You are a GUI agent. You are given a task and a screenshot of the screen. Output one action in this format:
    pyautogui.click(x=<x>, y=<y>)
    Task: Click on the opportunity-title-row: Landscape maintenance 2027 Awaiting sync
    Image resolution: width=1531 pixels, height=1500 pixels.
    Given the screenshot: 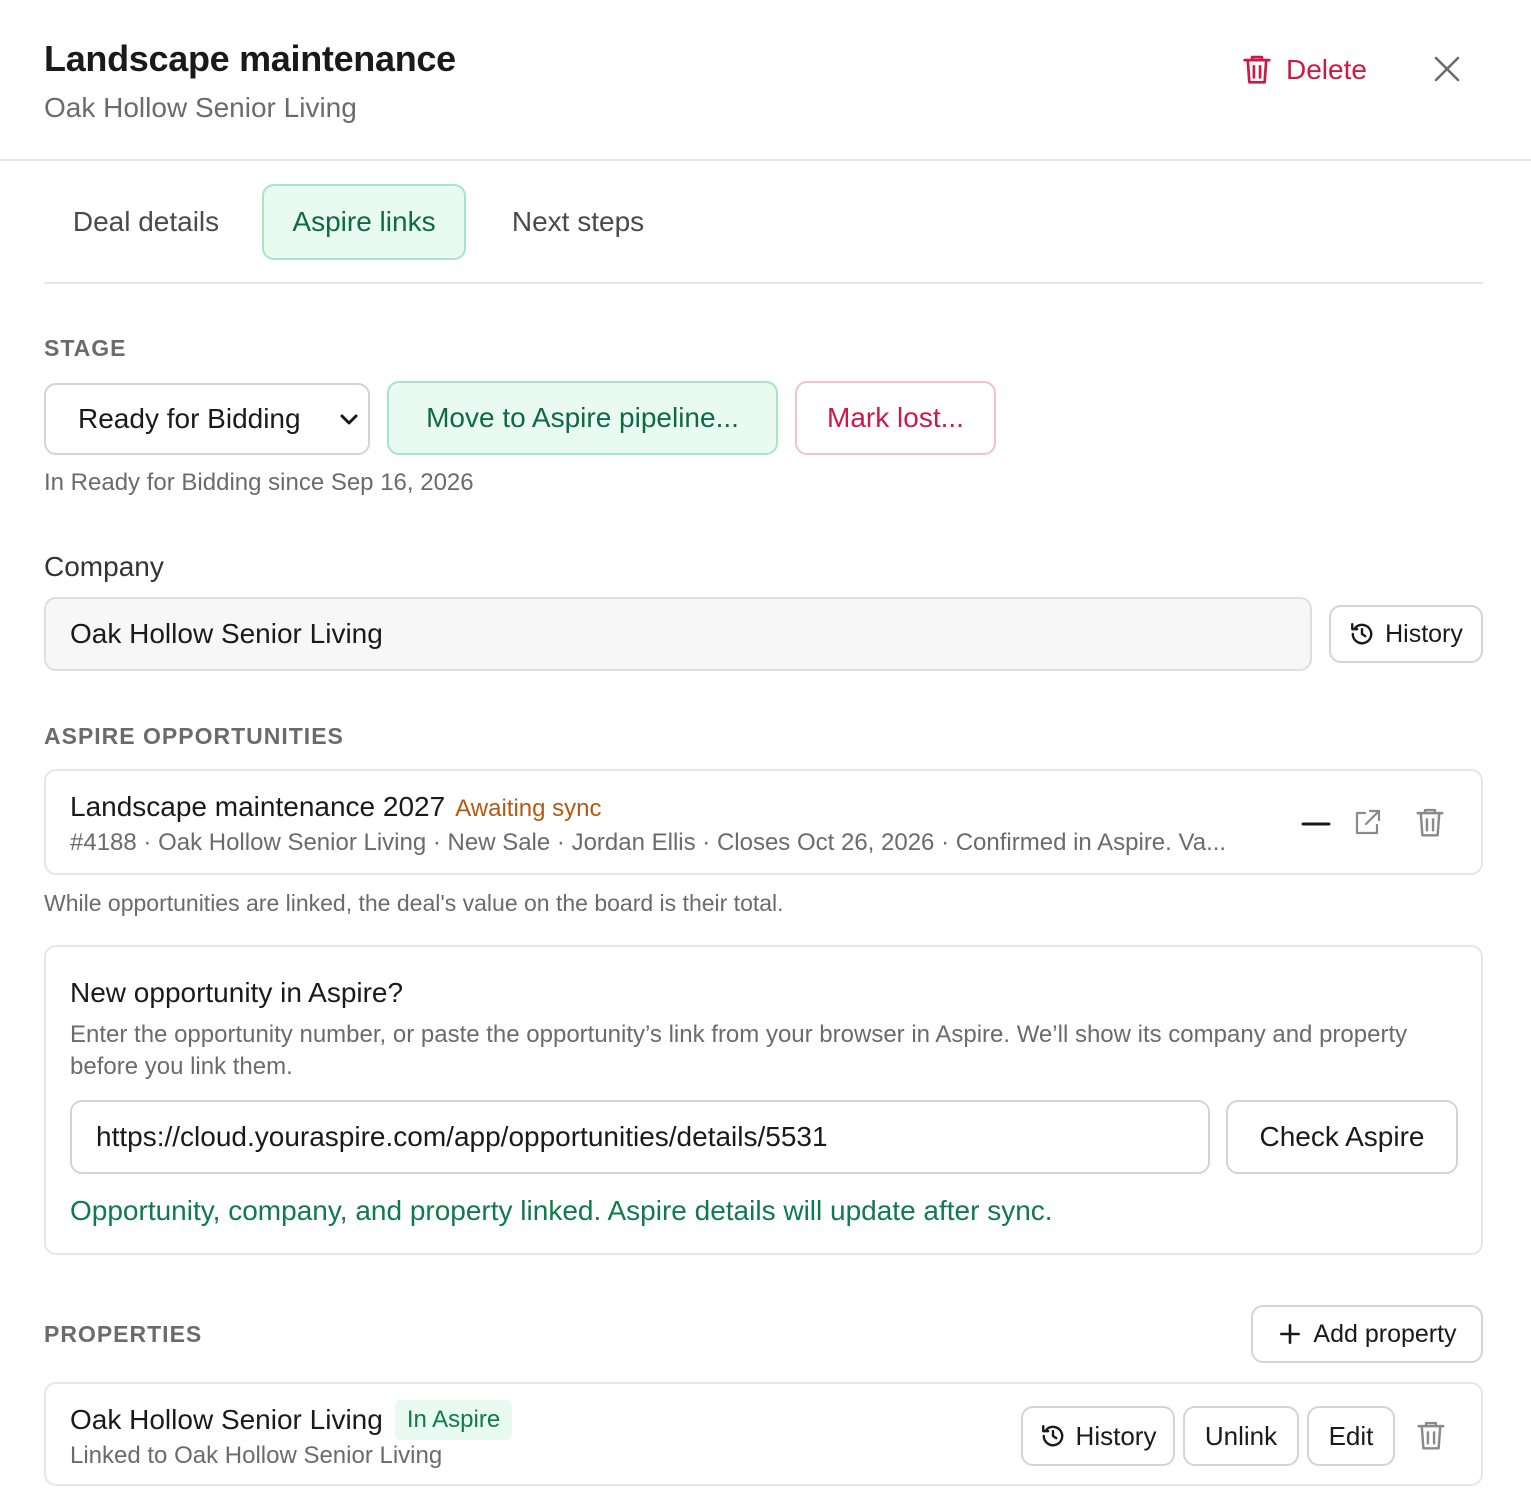 What is the action you would take?
    pyautogui.click(x=335, y=807)
    